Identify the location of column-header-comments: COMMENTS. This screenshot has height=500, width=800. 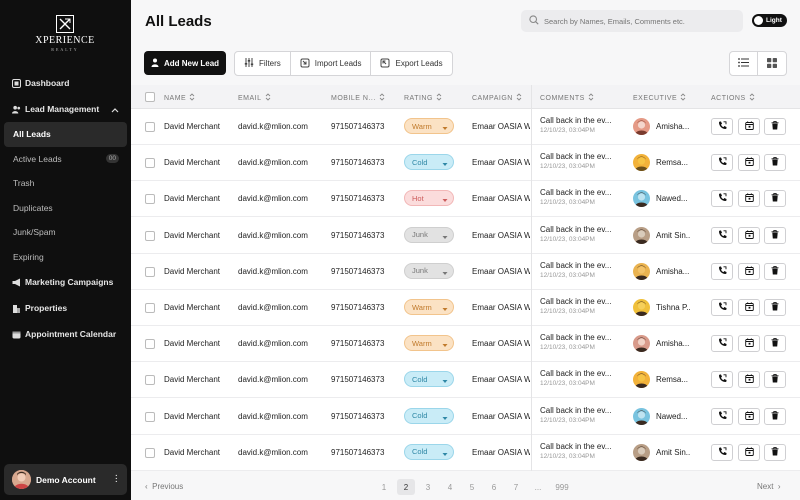
(567, 98).